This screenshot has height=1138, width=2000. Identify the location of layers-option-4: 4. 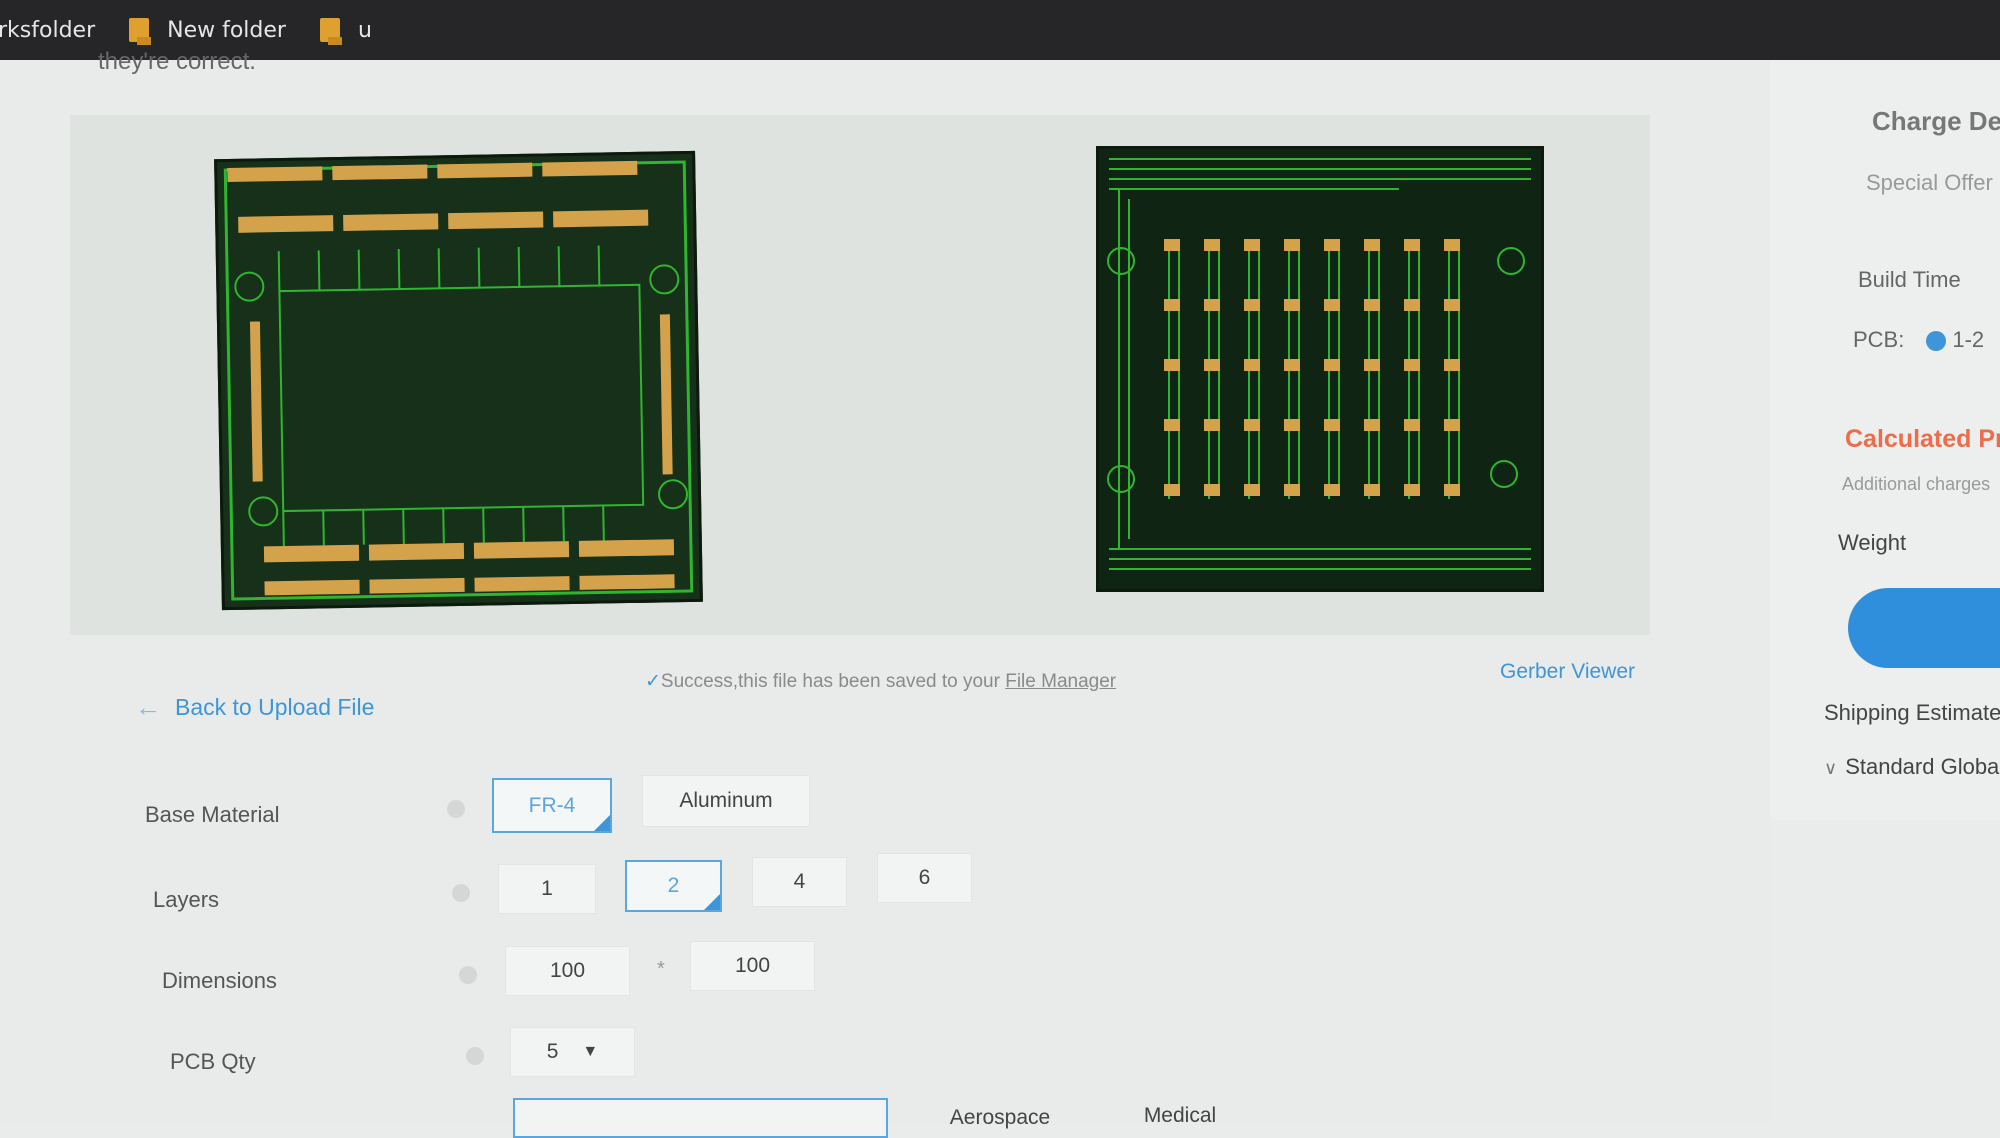
(799, 882).